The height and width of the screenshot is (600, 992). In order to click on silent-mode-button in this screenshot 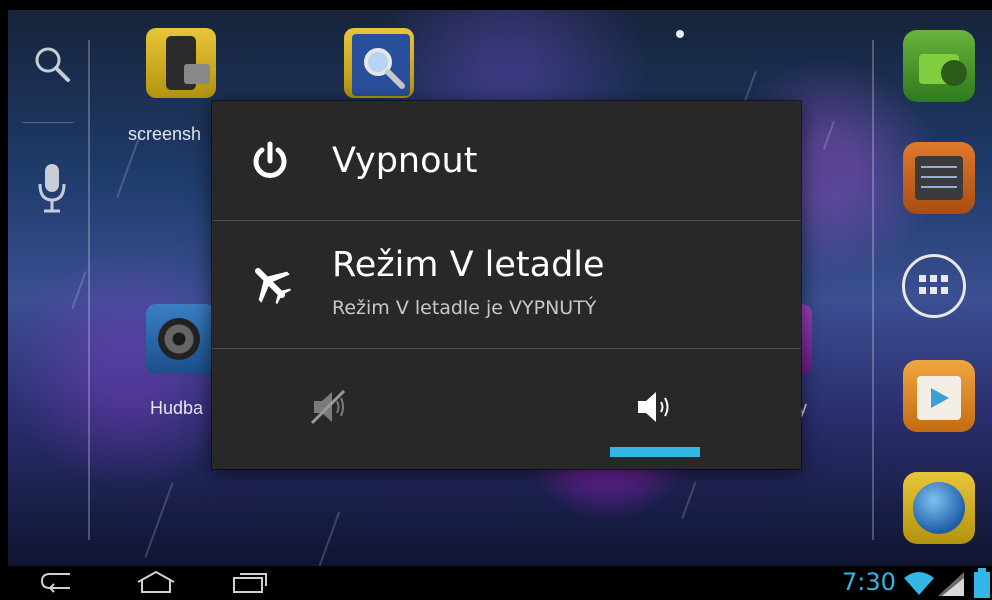, I will do `click(359, 405)`.